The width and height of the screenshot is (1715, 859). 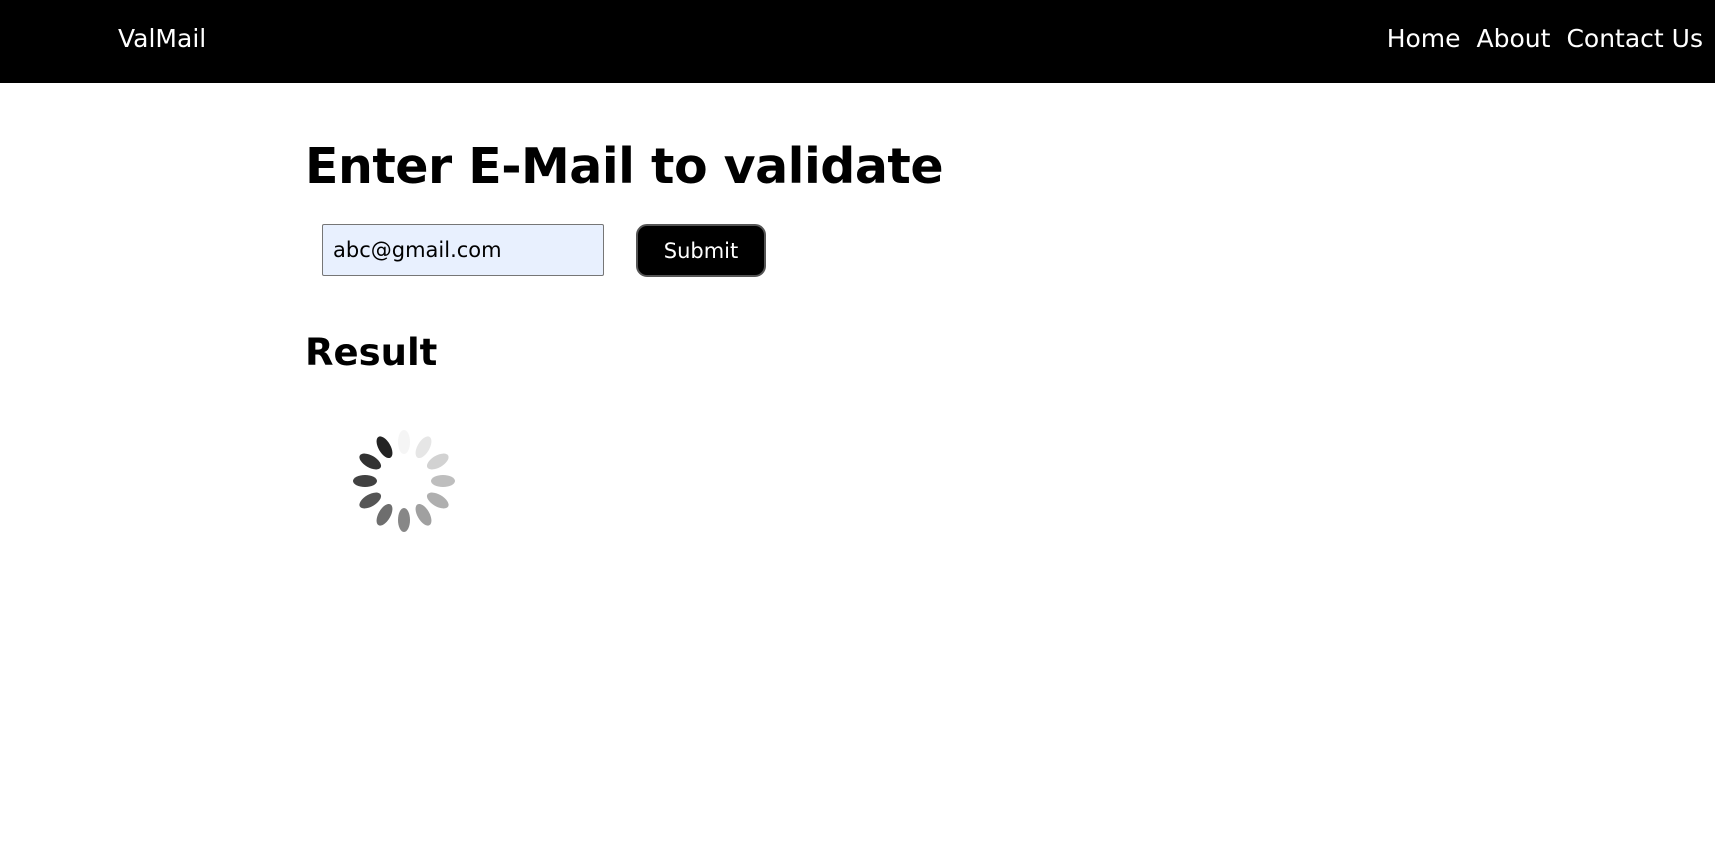 What do you see at coordinates (463, 250) in the screenshot?
I see `email-input` at bounding box center [463, 250].